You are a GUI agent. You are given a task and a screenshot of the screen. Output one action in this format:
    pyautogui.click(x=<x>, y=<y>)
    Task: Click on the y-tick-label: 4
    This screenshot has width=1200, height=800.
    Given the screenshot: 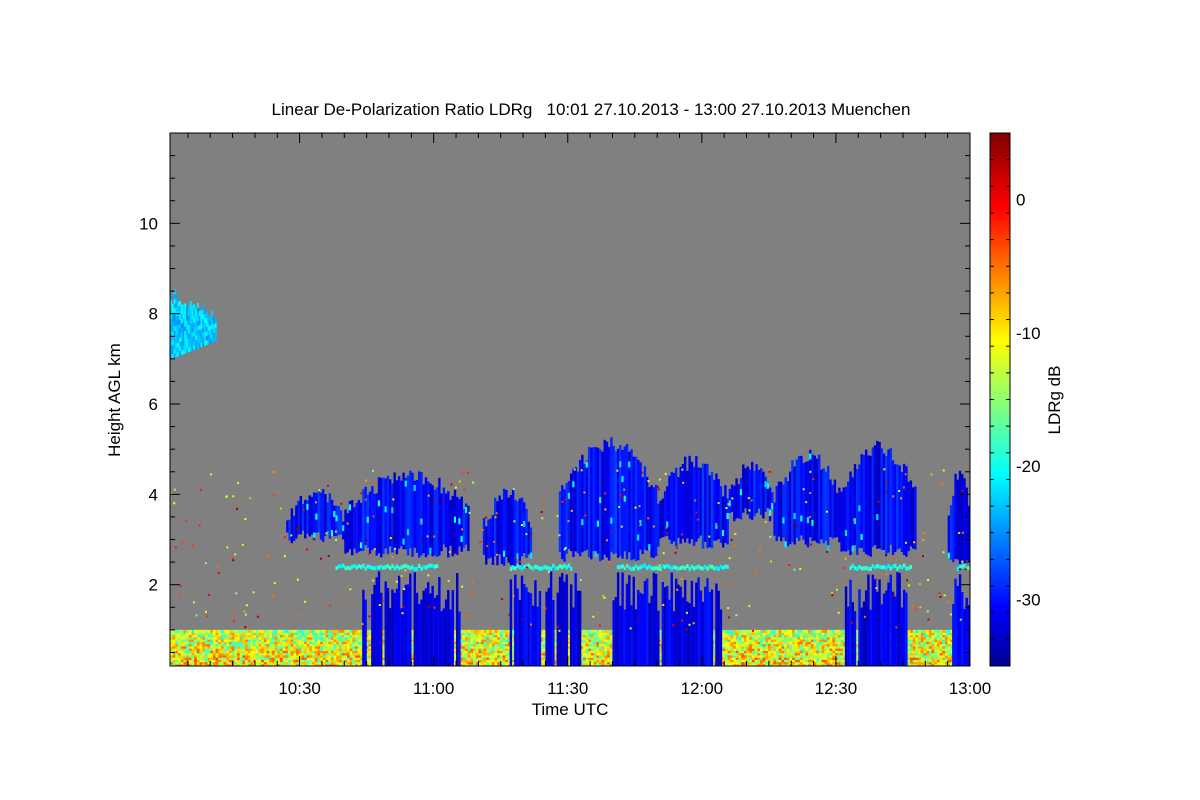 What is the action you would take?
    pyautogui.click(x=153, y=494)
    